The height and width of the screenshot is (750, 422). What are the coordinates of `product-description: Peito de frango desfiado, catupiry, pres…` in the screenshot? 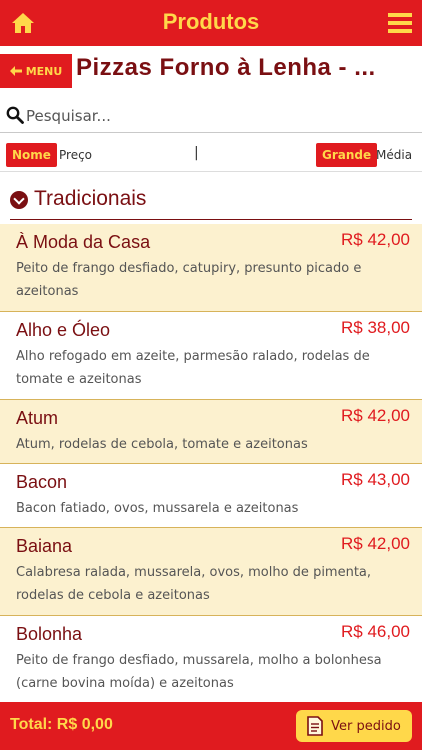 It's located at (189, 280).